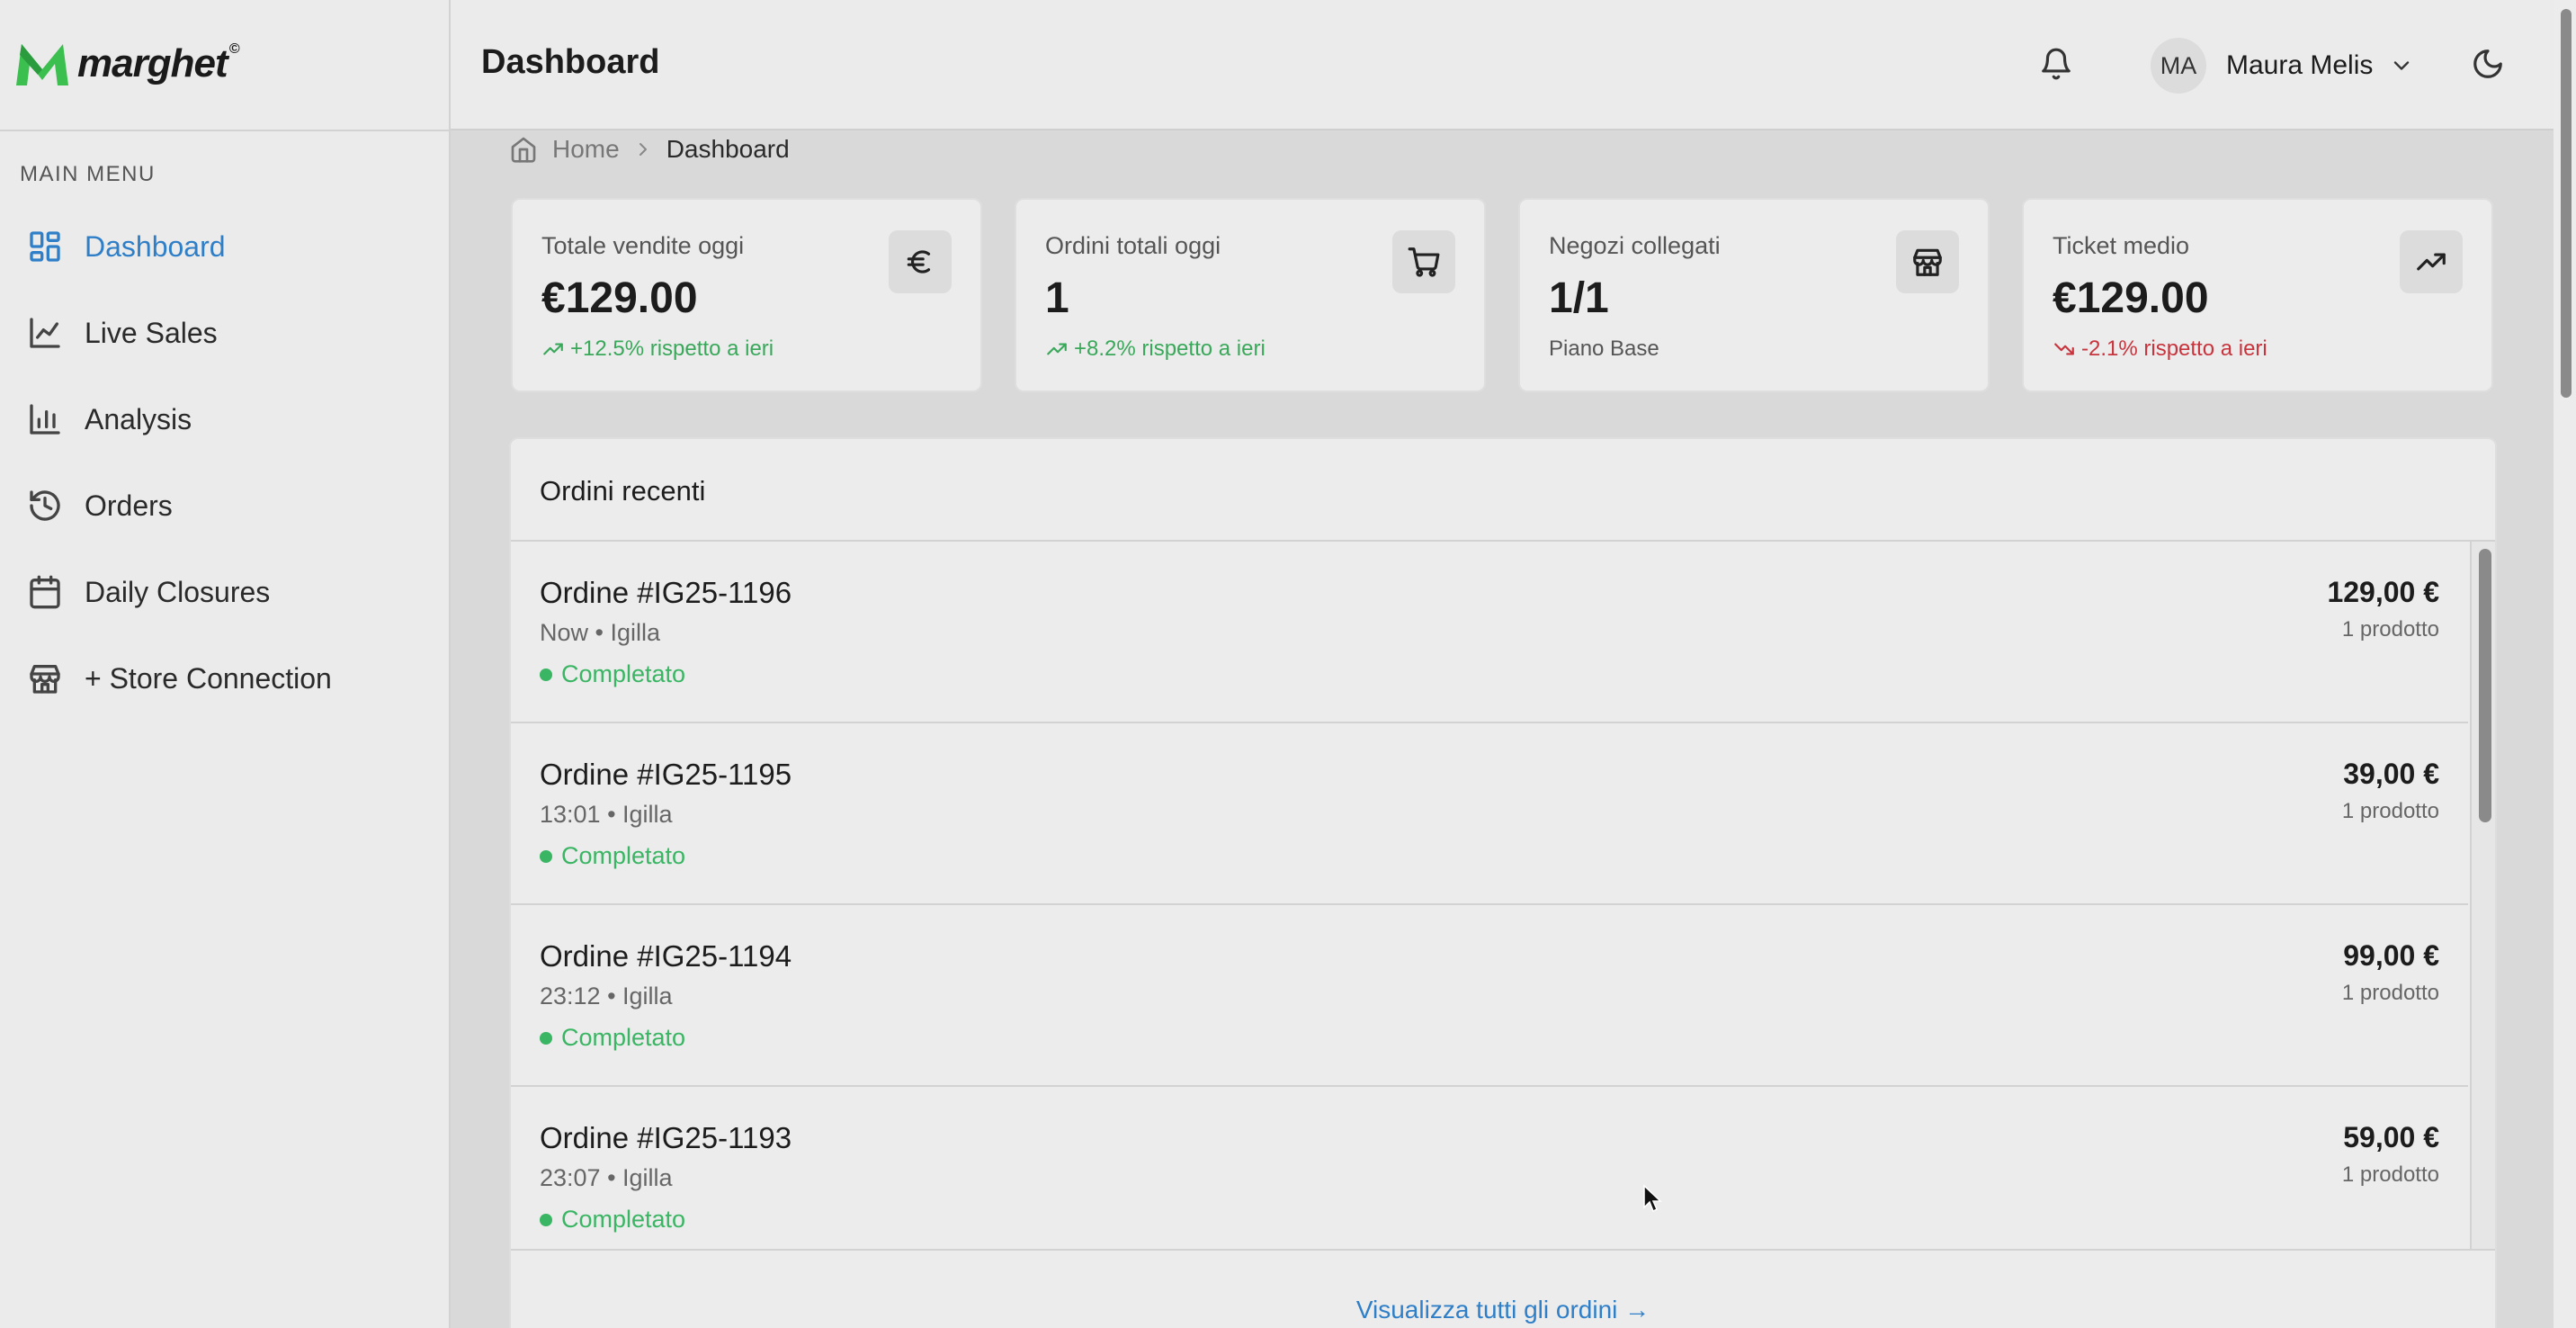  I want to click on sidebar-item-orders: Orders, so click(224, 505).